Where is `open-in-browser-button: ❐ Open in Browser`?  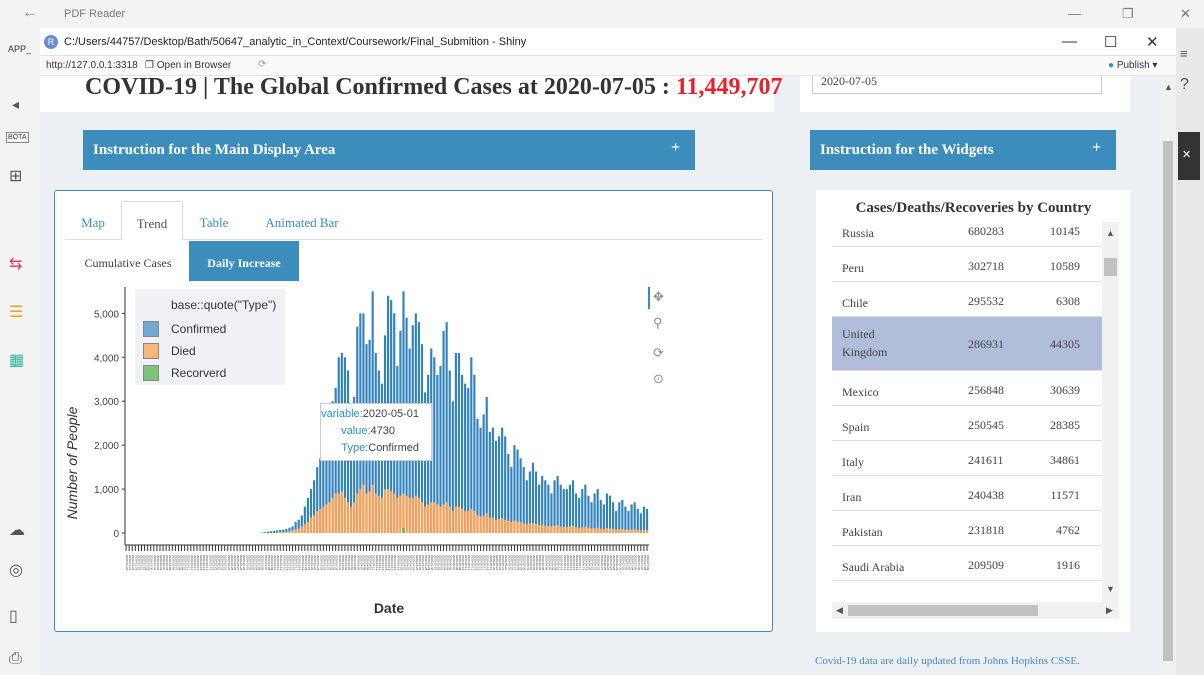 open-in-browser-button: ❐ Open in Browser is located at coordinates (188, 65).